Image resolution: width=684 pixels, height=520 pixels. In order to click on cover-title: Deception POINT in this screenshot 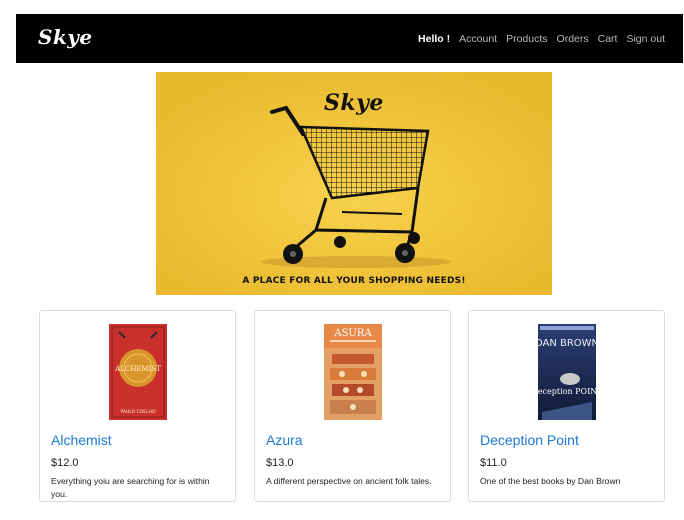, I will do `click(567, 391)`.